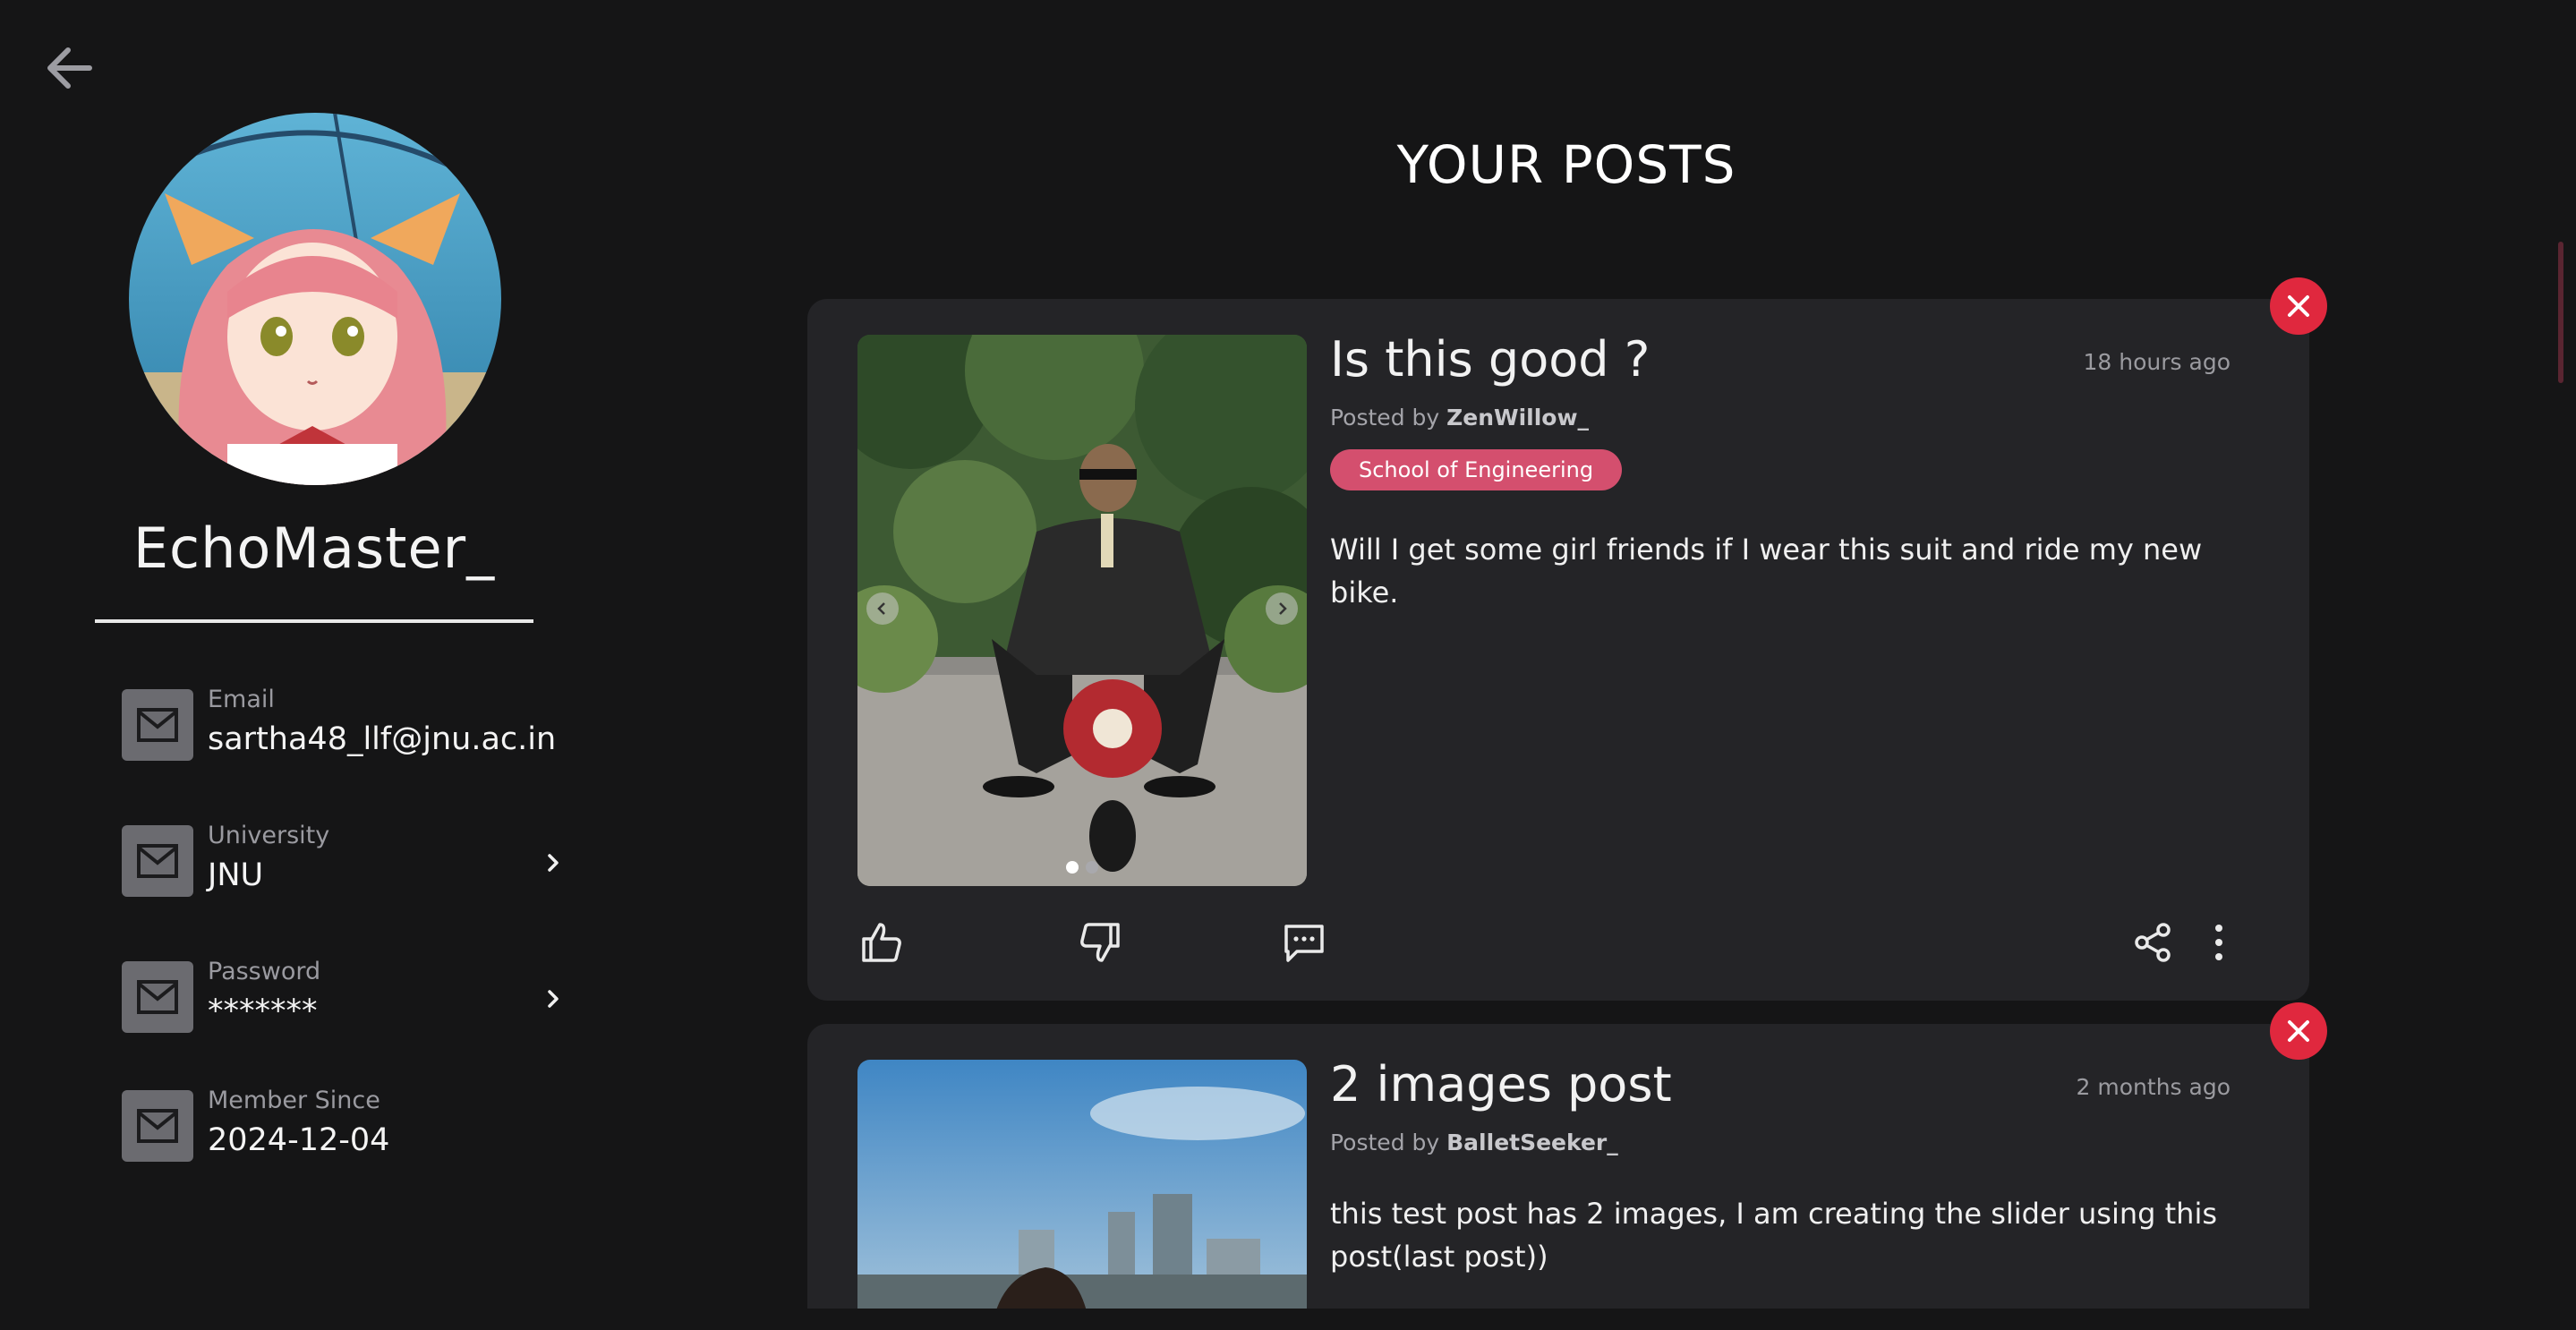  I want to click on more-vertical-icon, so click(2219, 942).